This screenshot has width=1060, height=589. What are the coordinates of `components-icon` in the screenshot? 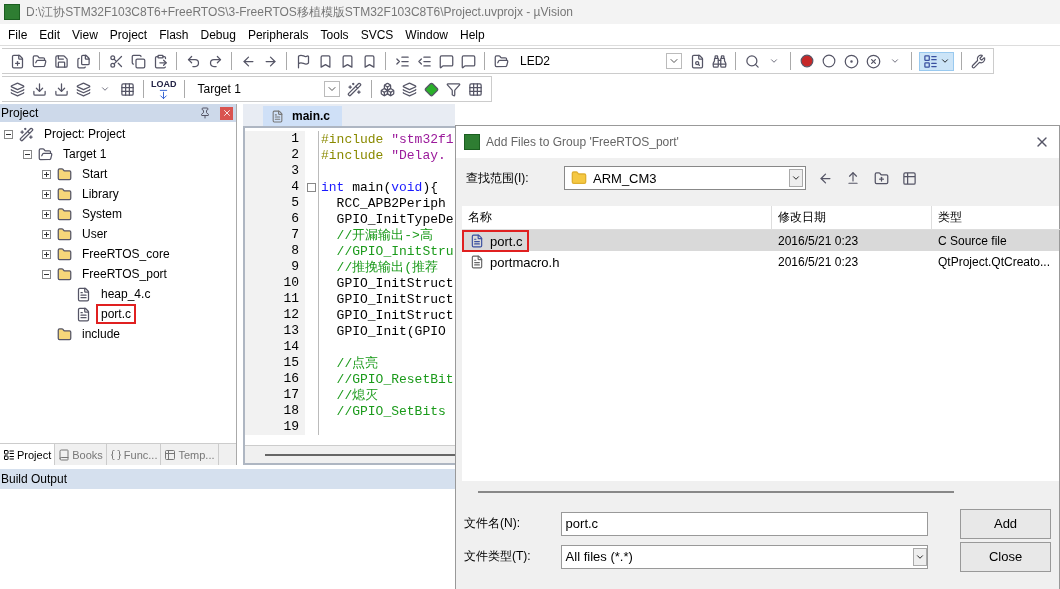 It's located at (387, 89).